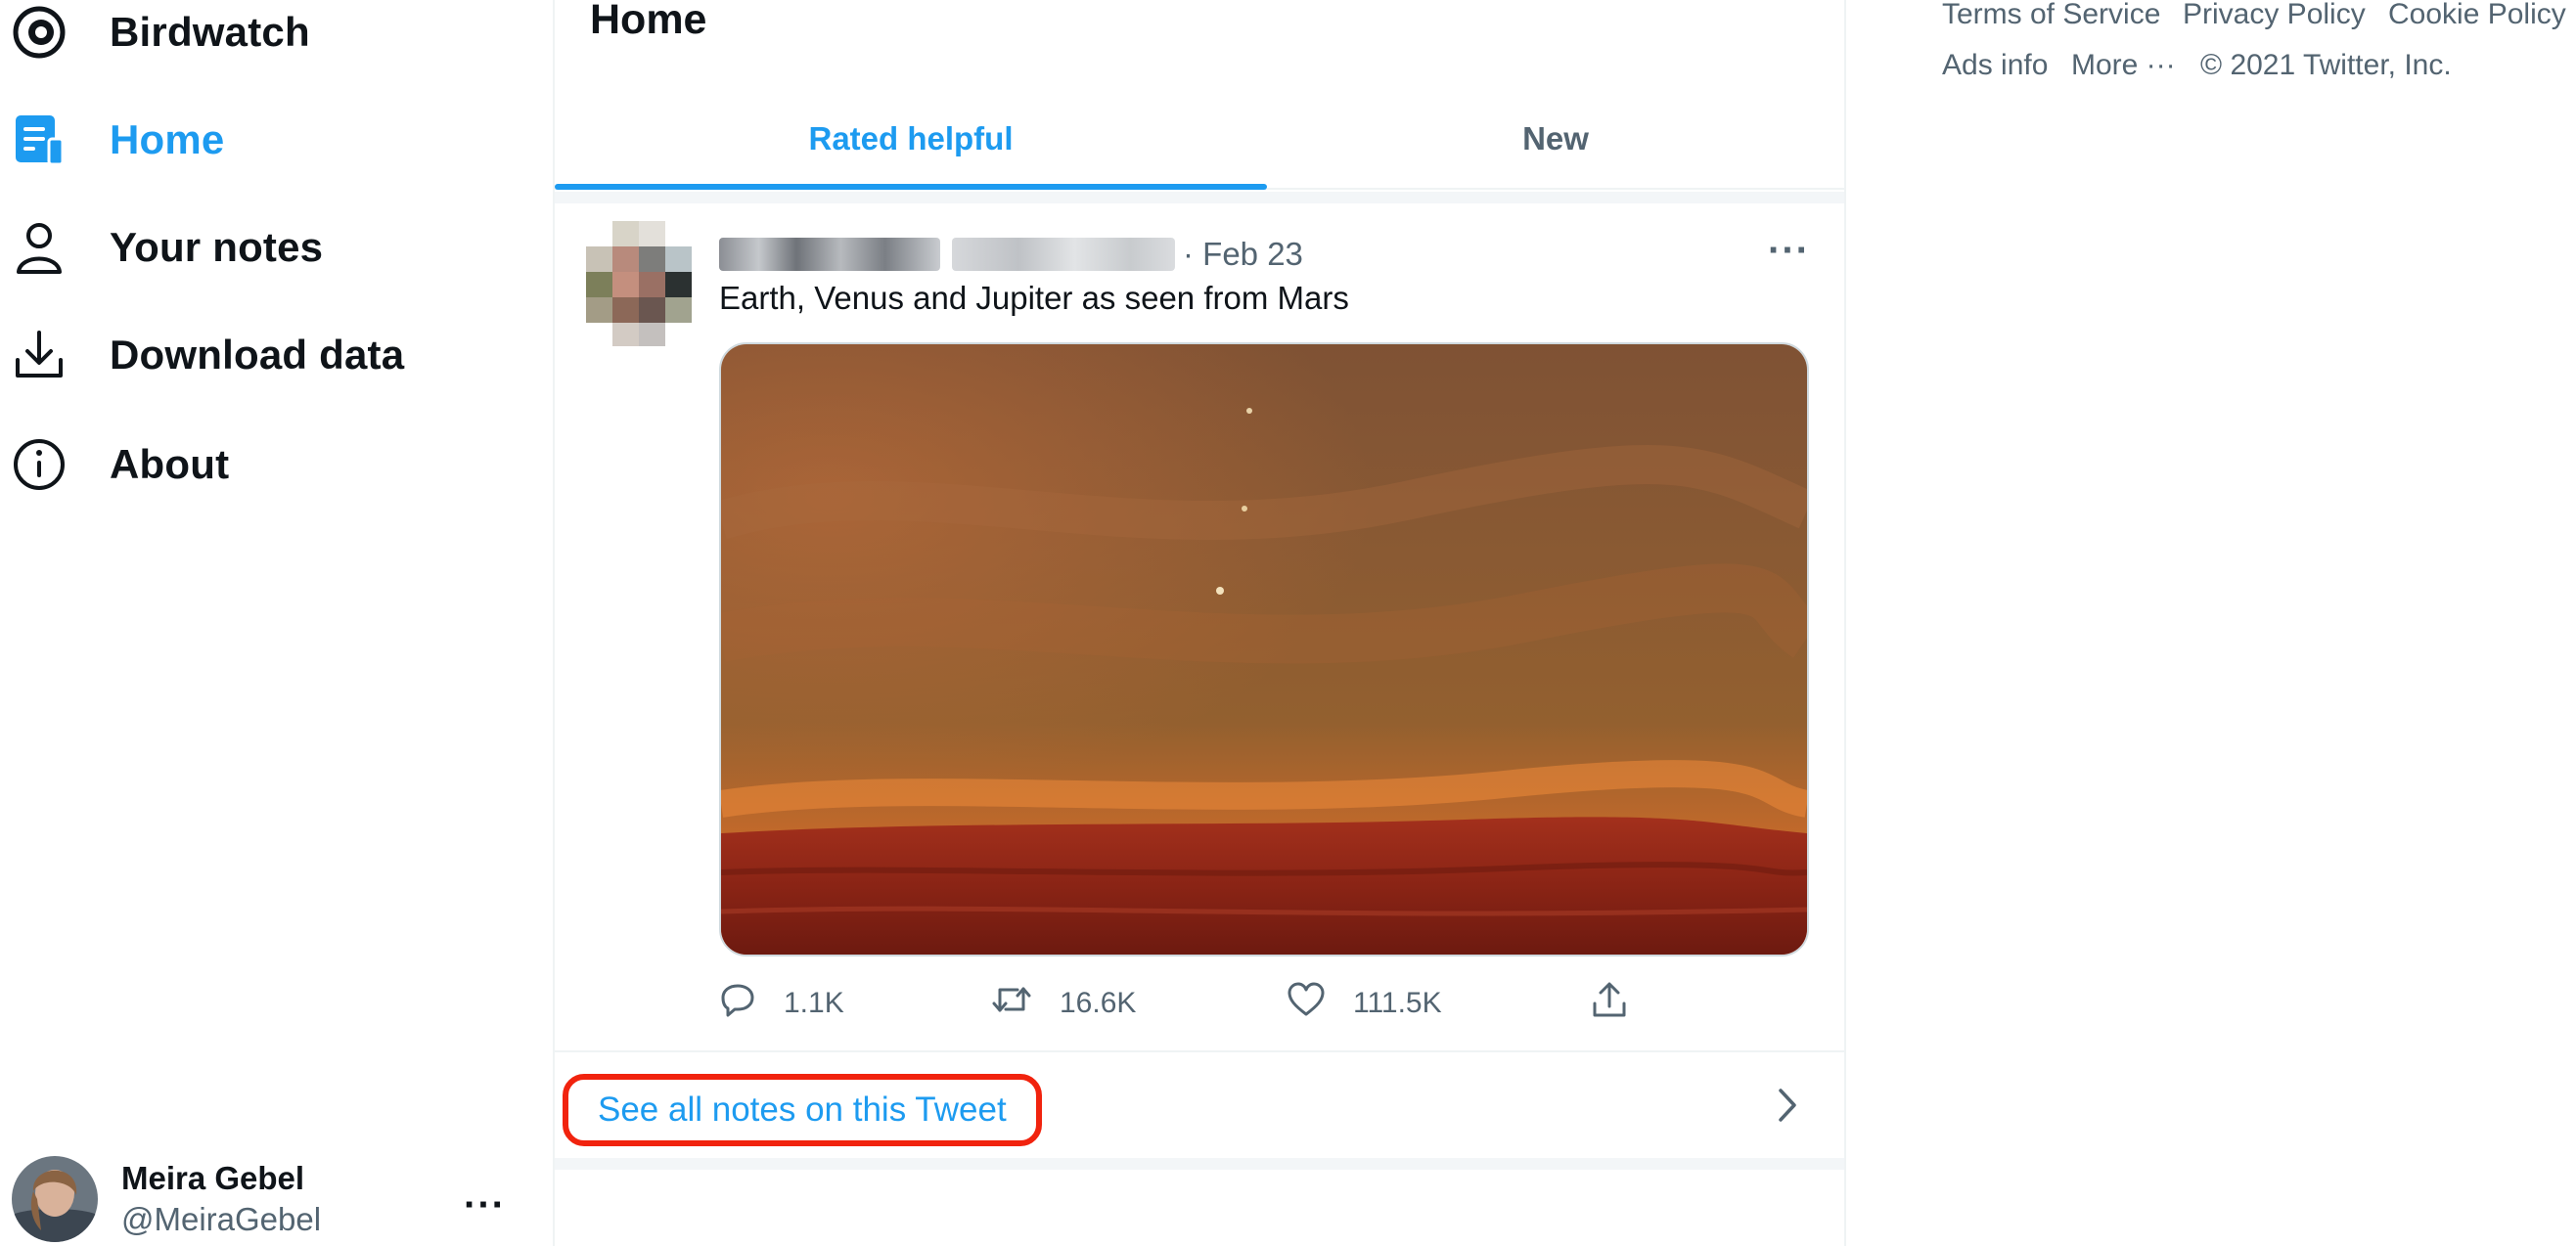 Image resolution: width=2576 pixels, height=1246 pixels. I want to click on sidebar-item-label: Home, so click(167, 139).